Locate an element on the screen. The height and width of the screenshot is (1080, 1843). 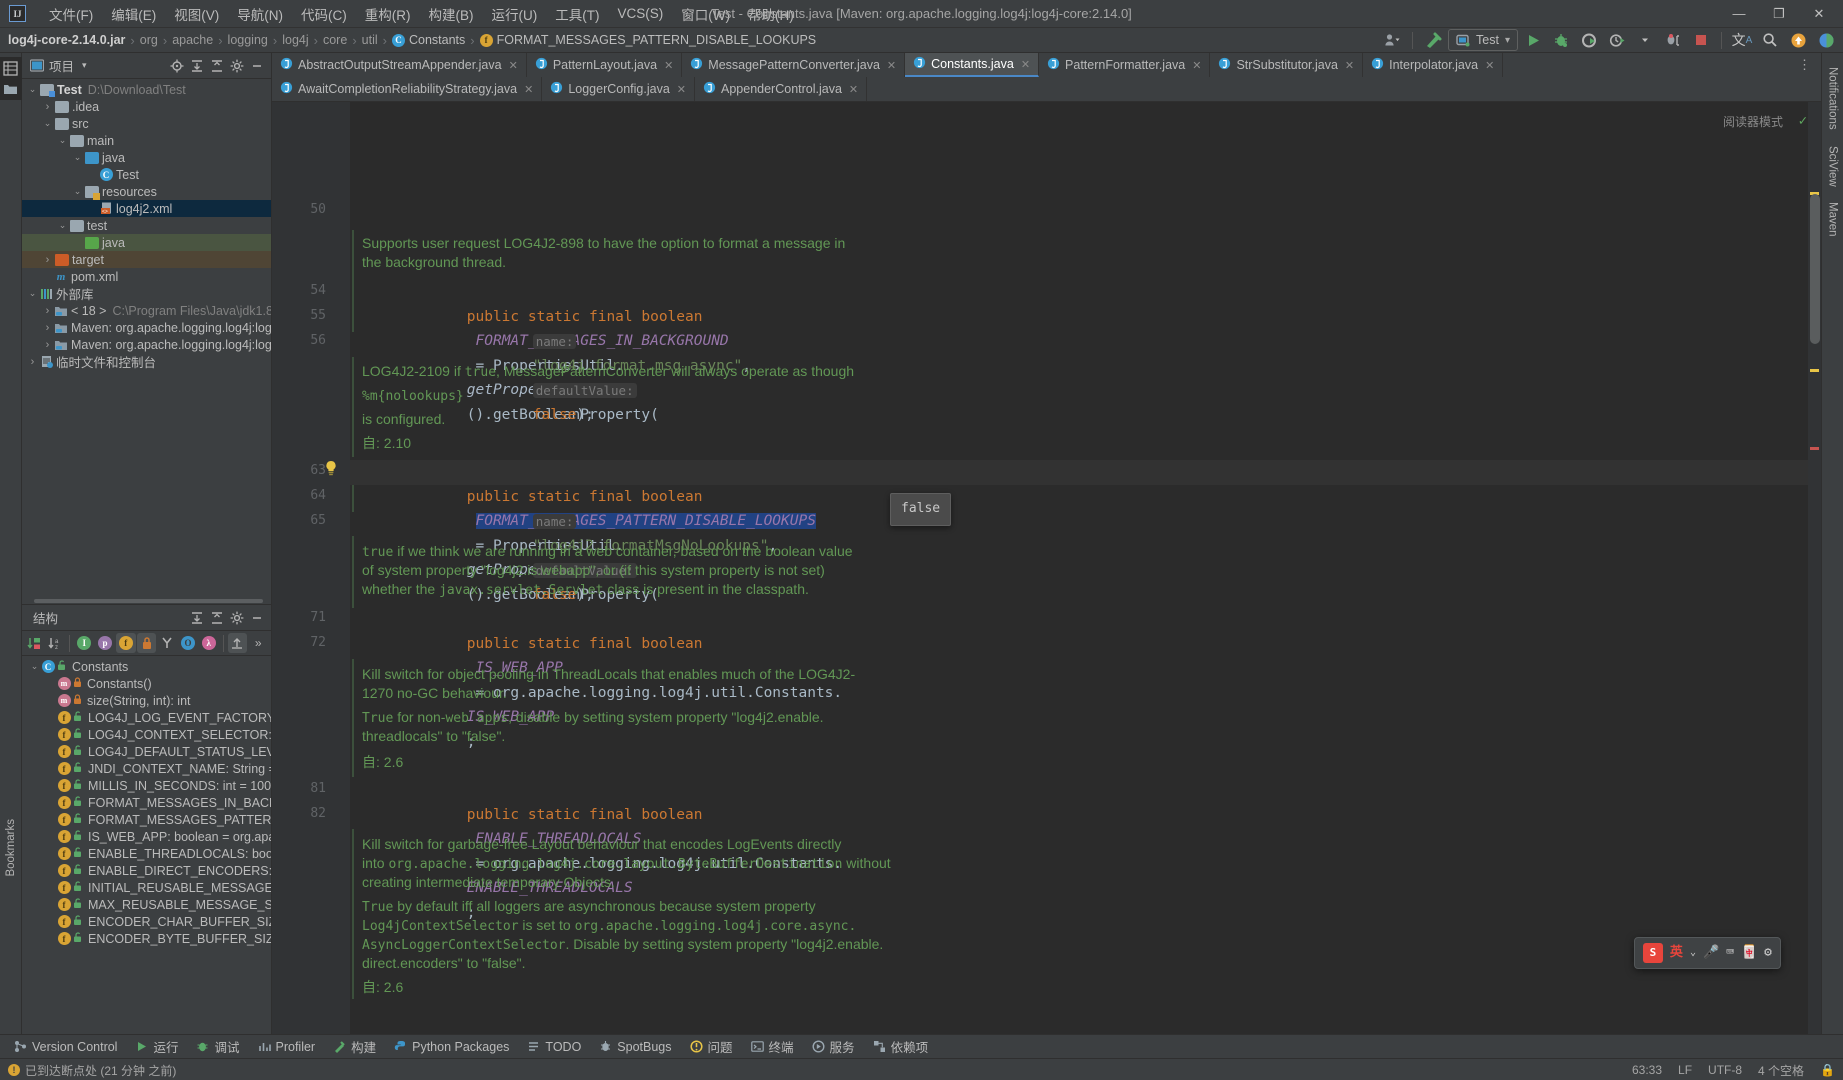
project-tree-row: m pom.xml is located at coordinates (146, 276).